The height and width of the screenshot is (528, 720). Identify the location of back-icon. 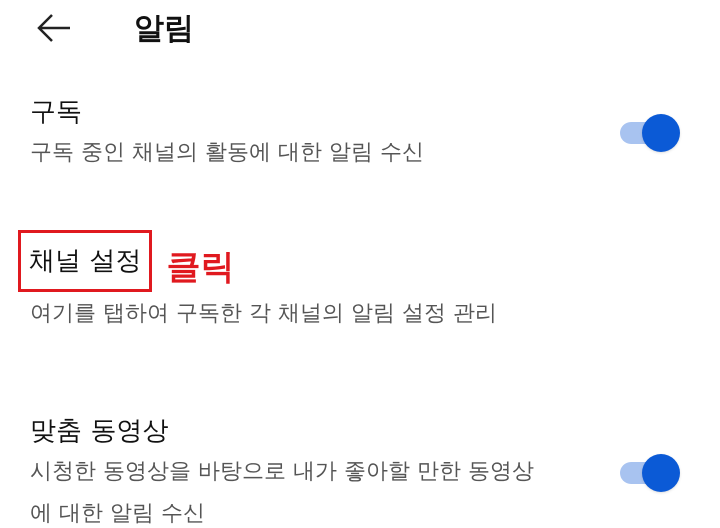
(54, 28).